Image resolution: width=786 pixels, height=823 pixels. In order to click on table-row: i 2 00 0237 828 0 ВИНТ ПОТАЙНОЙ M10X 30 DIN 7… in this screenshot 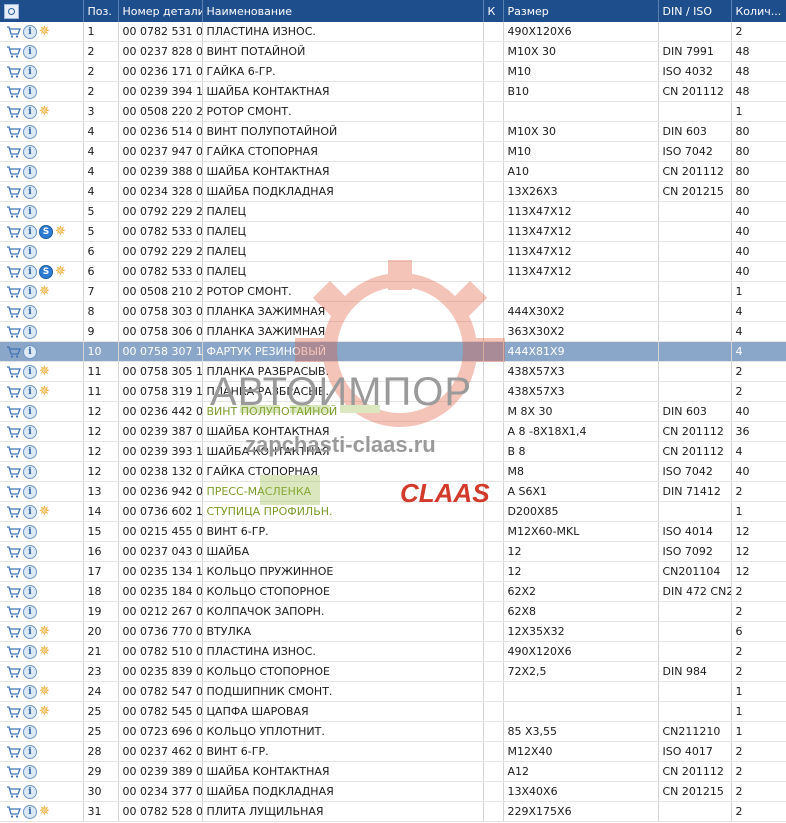, I will do `click(393, 51)`.